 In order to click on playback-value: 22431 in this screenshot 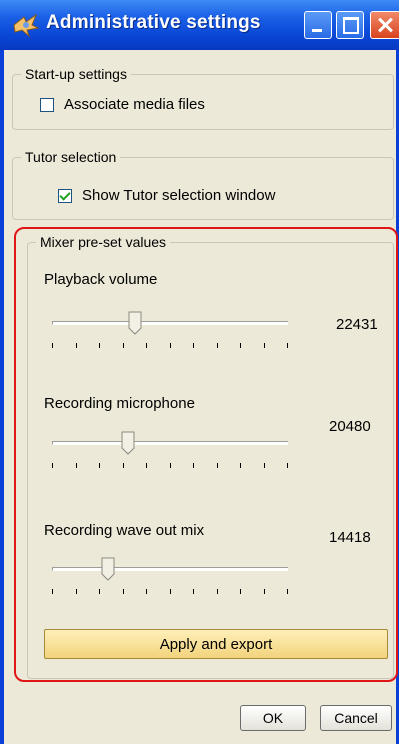, I will do `click(357, 324)`.